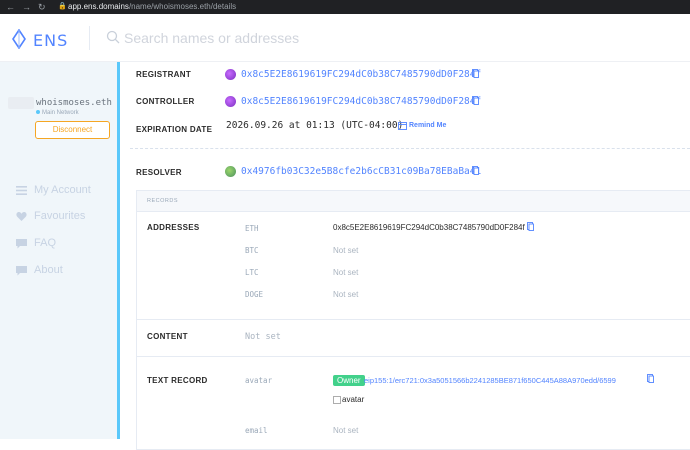 This screenshot has width=690, height=450. What do you see at coordinates (428, 125) in the screenshot?
I see `remind-me-label: Remind Me` at bounding box center [428, 125].